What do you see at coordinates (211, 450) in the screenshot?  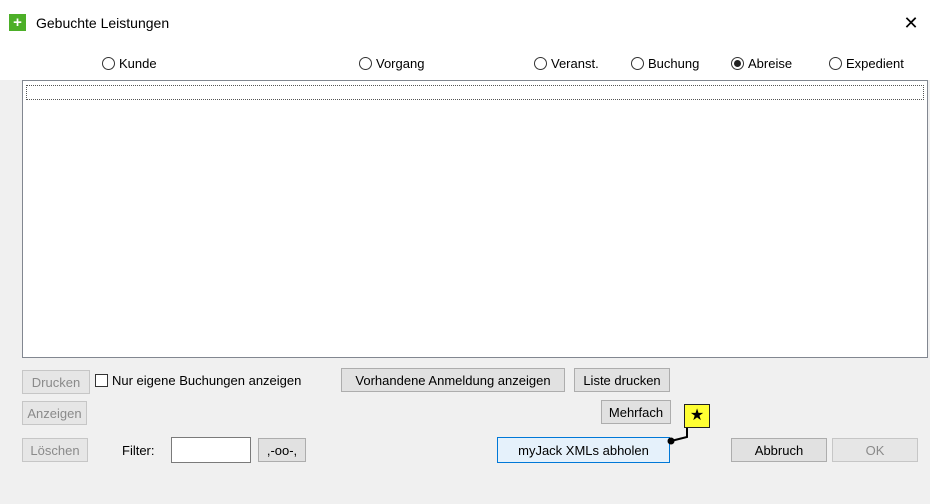 I see `filter-input` at bounding box center [211, 450].